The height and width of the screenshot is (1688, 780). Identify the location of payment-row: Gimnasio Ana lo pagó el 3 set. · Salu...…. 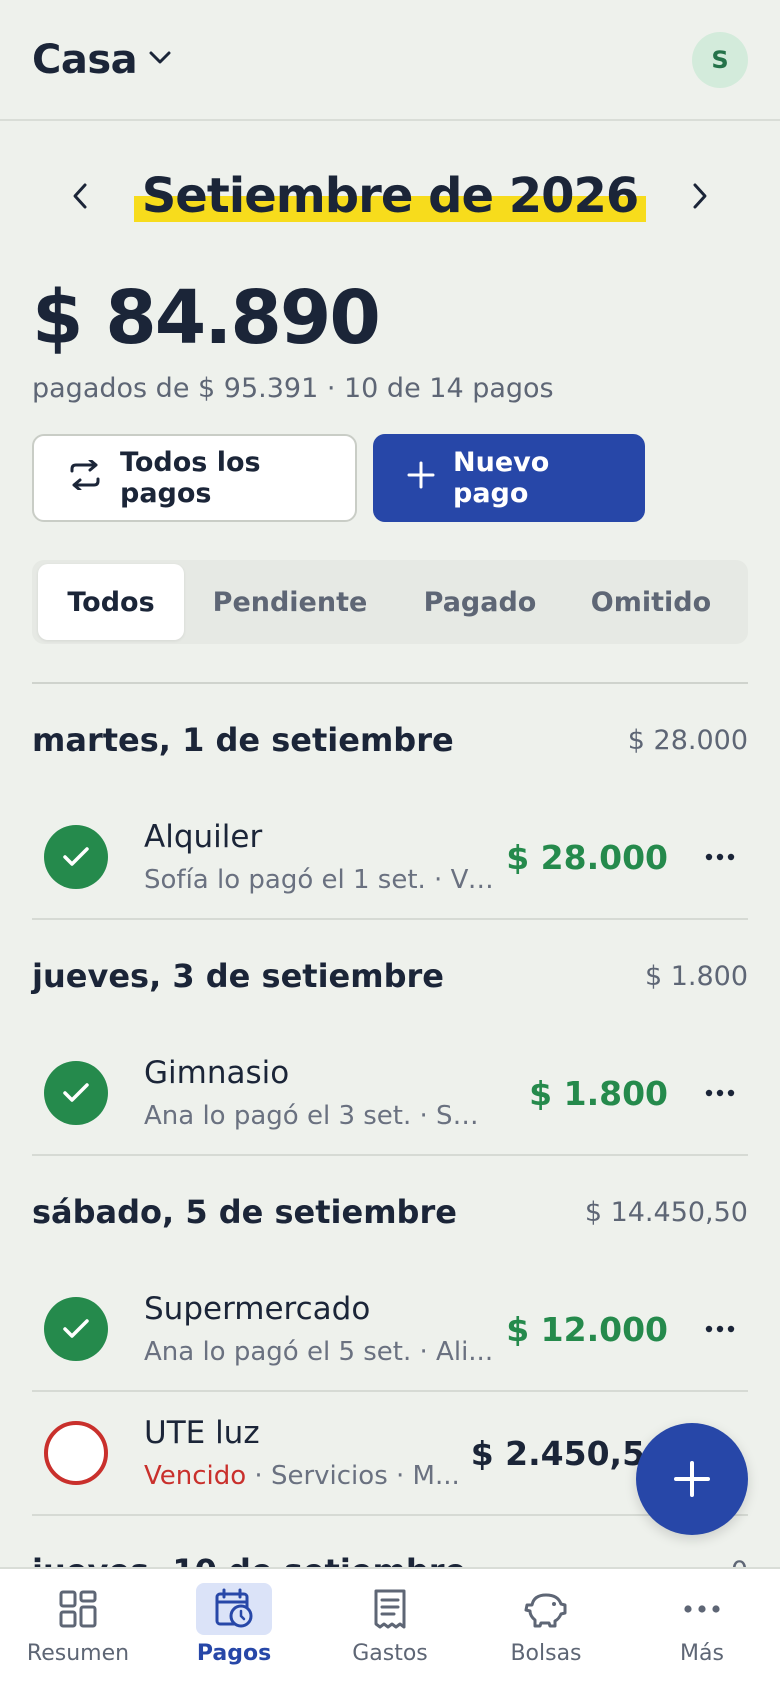
(390, 1094).